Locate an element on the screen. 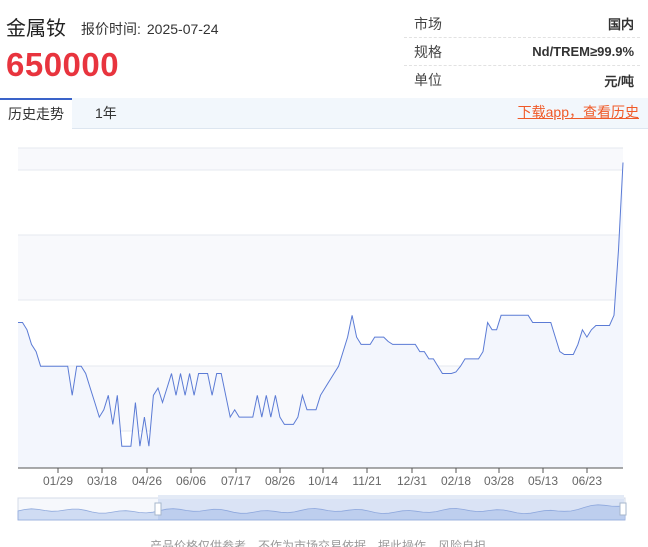 Image resolution: width=648 pixels, height=547 pixels. x-tick-label: 10/14 is located at coordinates (323, 481).